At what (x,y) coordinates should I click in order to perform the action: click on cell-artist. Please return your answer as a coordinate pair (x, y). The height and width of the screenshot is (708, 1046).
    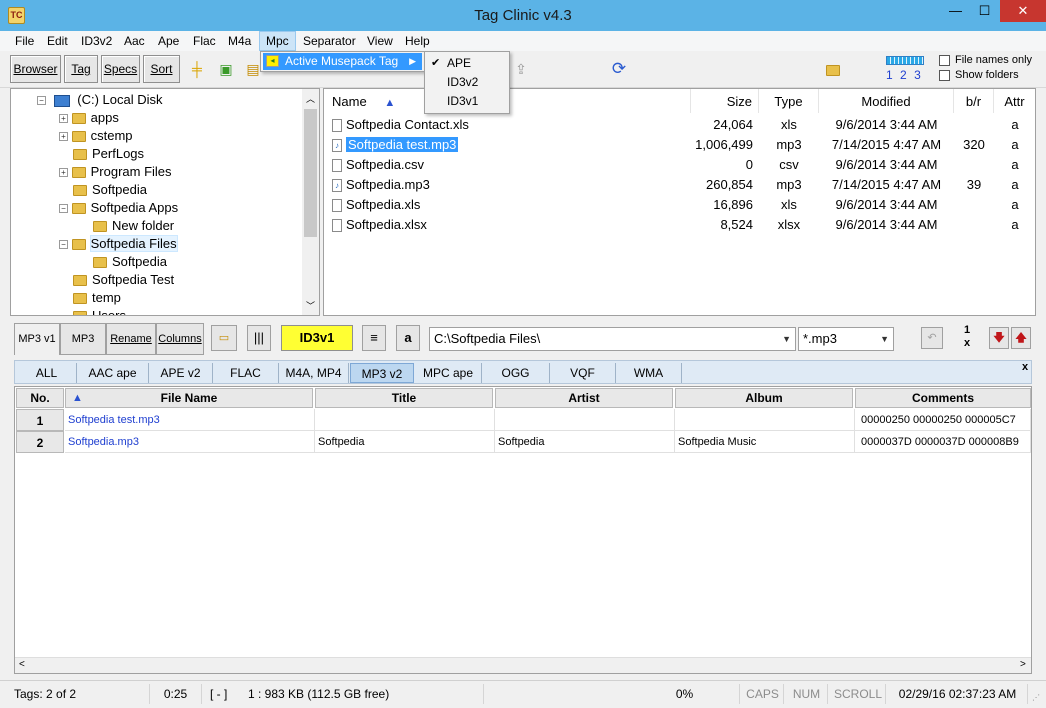
    Looking at the image, I should click on (585, 420).